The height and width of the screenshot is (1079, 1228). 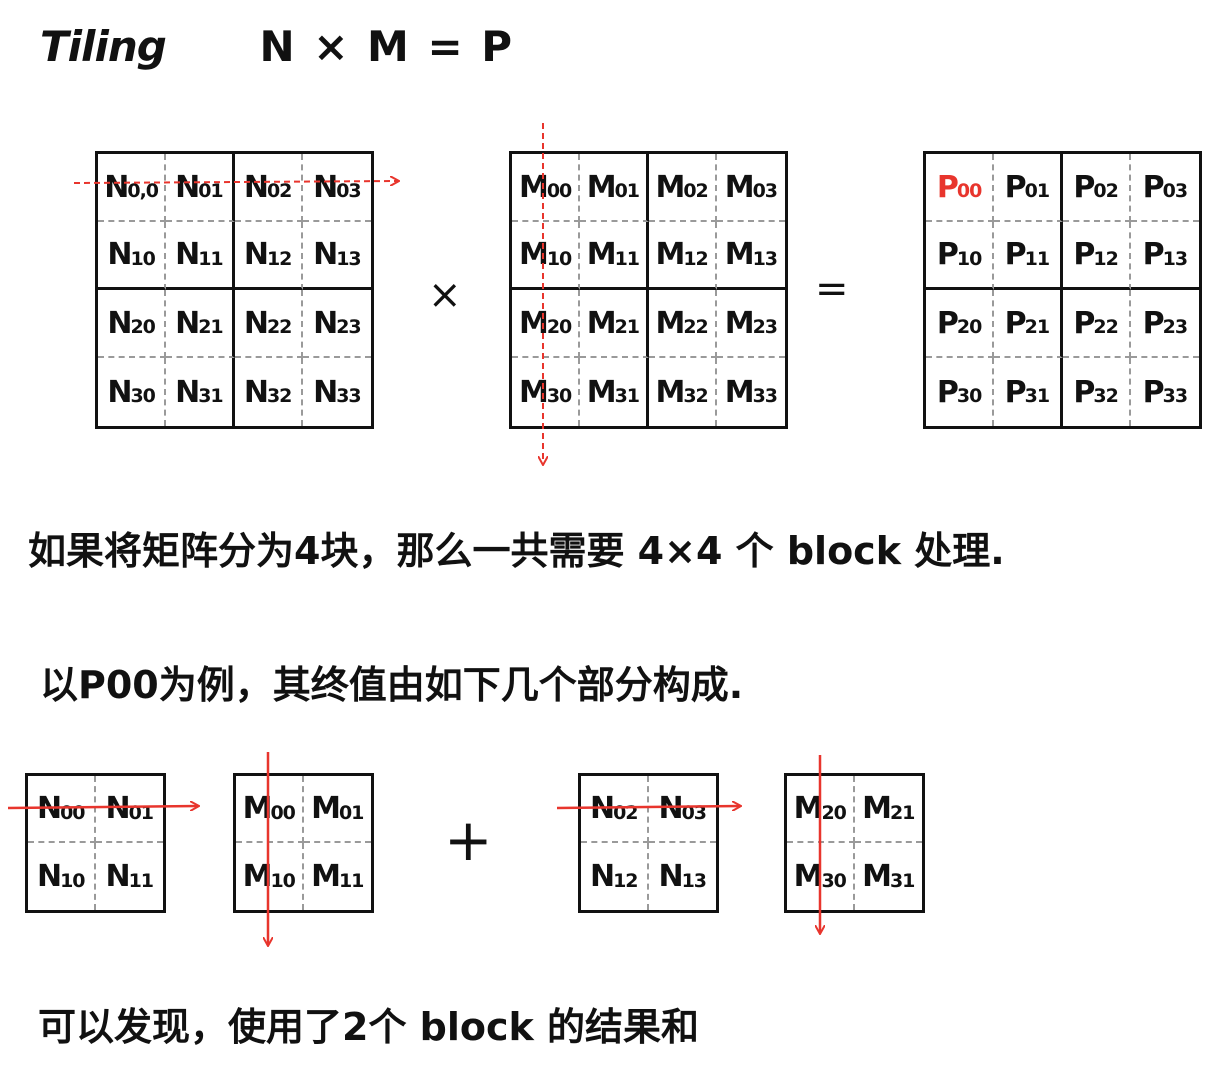 I want to click on explanation-line-3: 可以发现，使用了2个 block 的结果和, so click(x=369, y=1027).